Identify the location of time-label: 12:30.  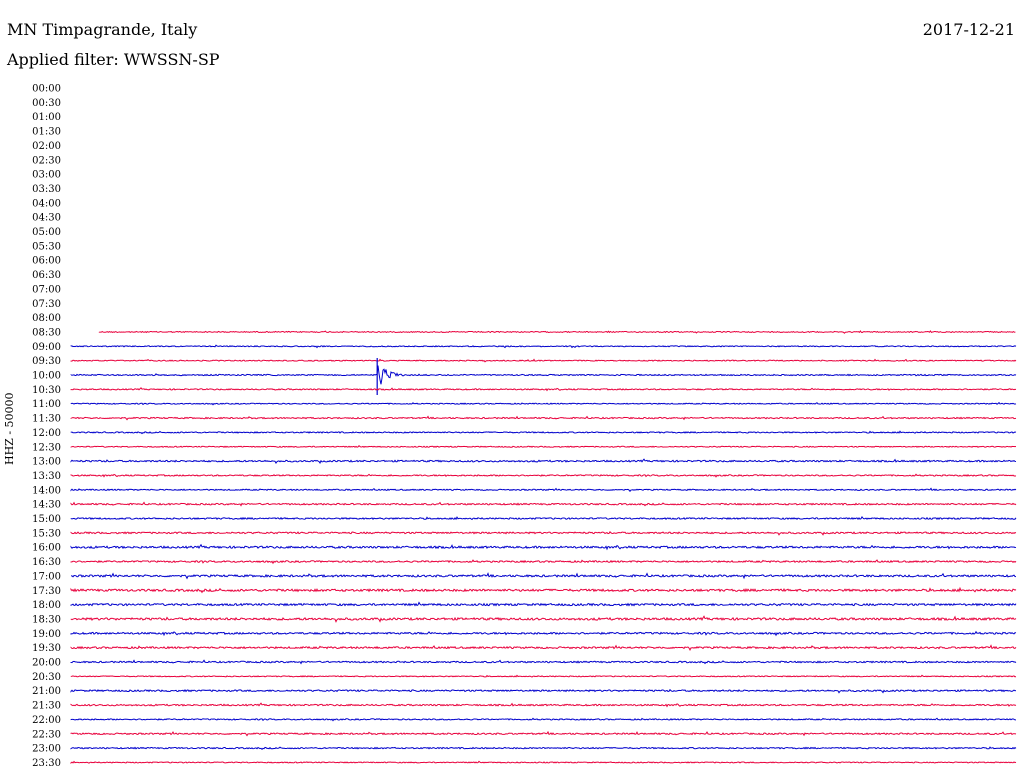
(46, 447).